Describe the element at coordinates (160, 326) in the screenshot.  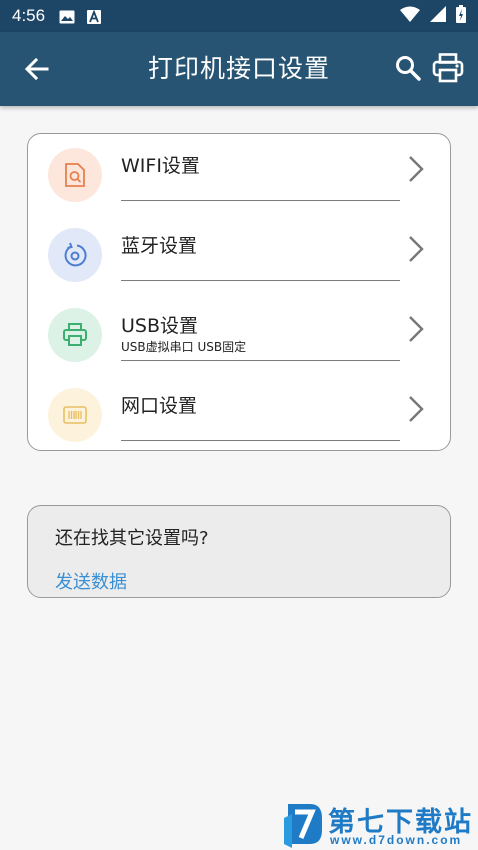
I see `settings-item-title: USB设置` at that location.